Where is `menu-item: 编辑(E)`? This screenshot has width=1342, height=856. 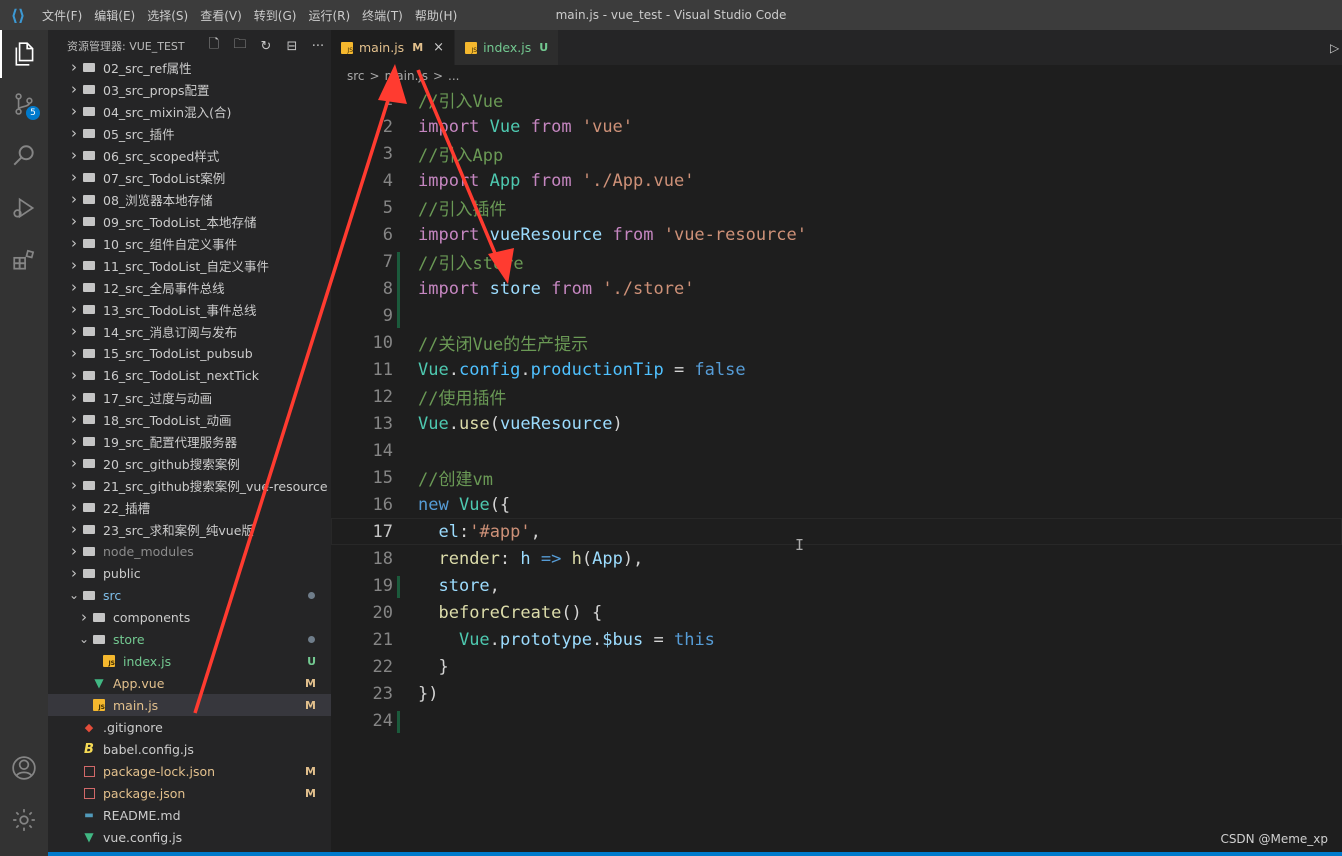
menu-item: 编辑(E) is located at coordinates (114, 15).